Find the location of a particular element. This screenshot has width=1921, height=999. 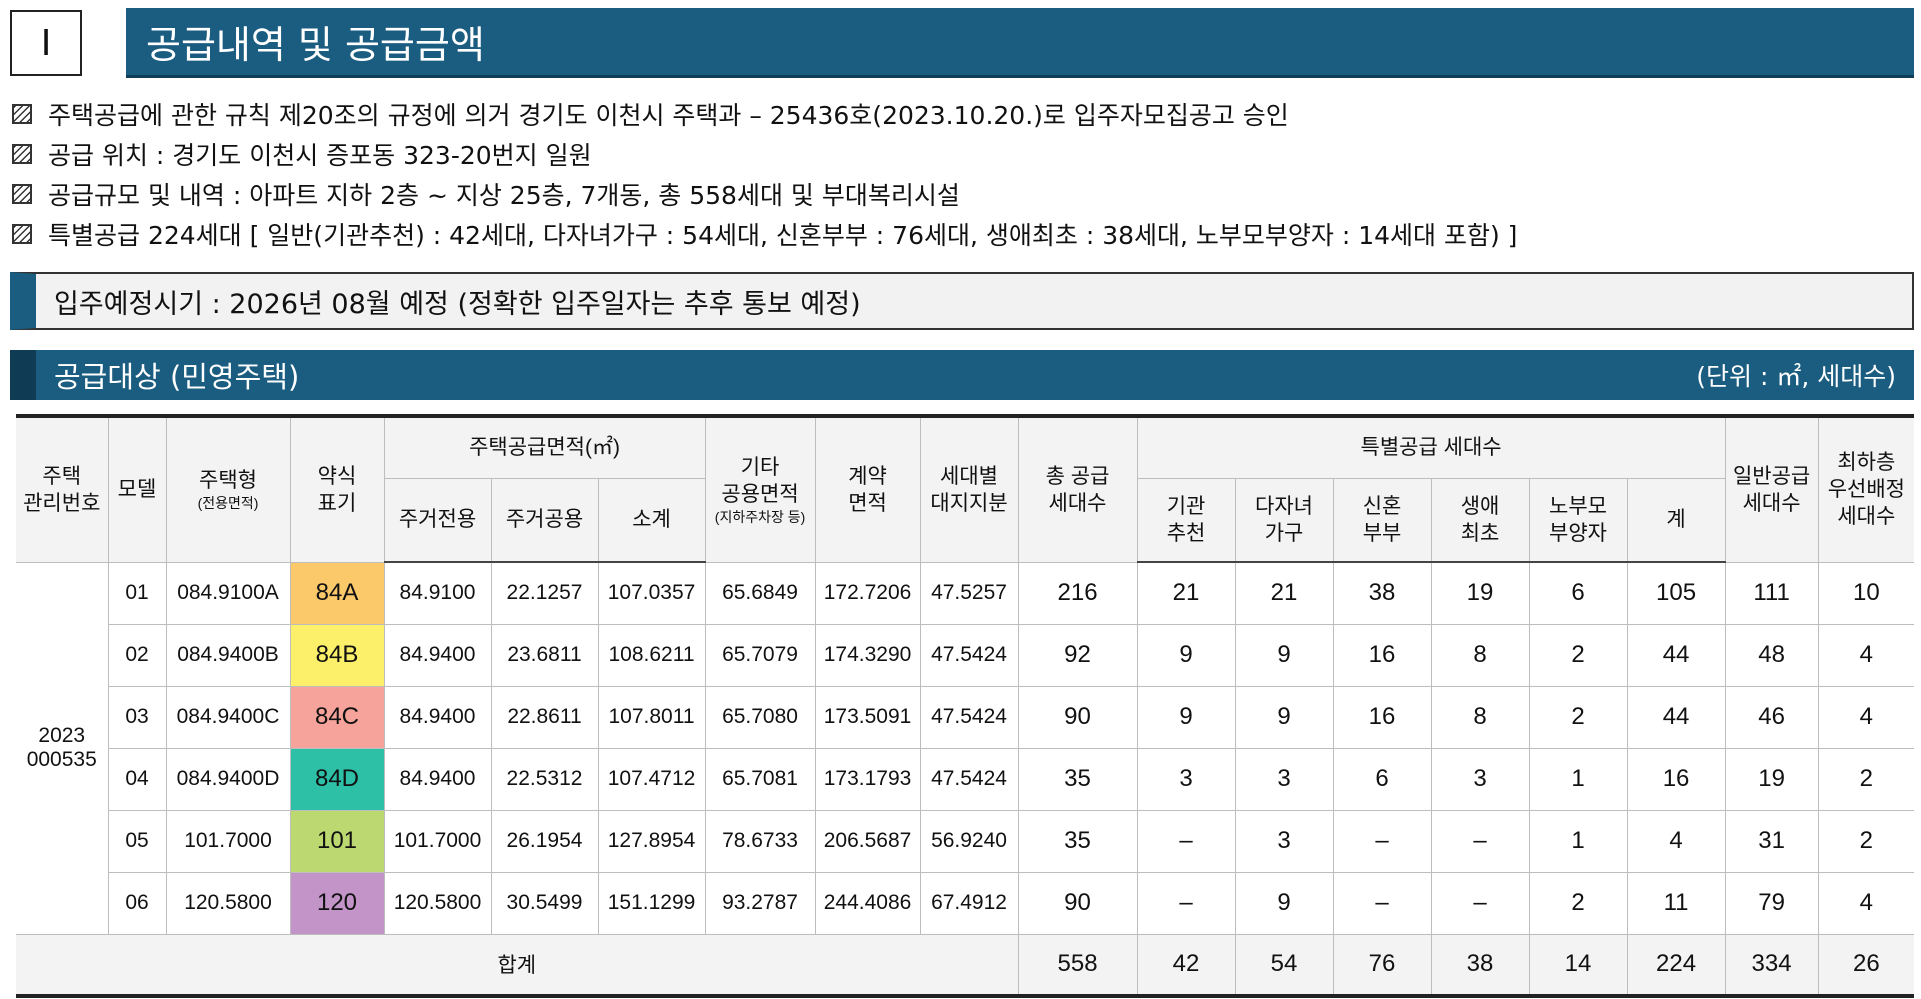

cell-subtotal: 108.6211 is located at coordinates (651, 655).